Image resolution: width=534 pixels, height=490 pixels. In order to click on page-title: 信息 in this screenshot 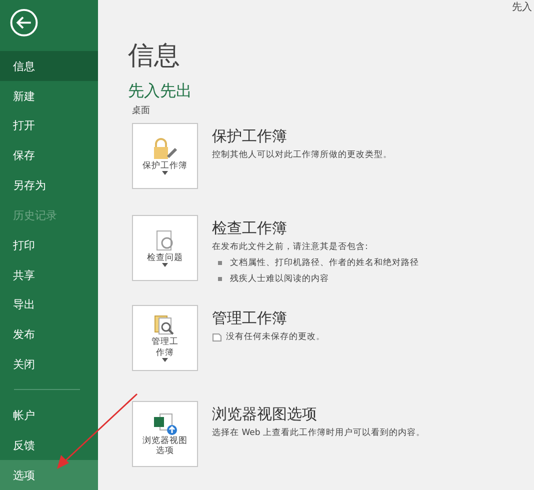, I will do `click(154, 56)`.